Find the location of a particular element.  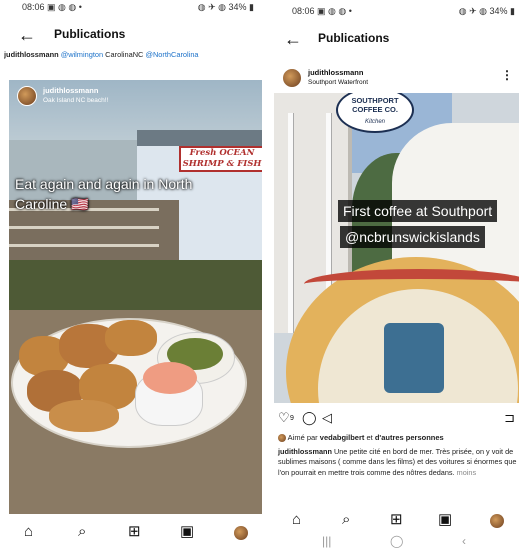

story-overlay-text: Eat again and again in North Caroline 🇺🇸 is located at coordinates (104, 194).